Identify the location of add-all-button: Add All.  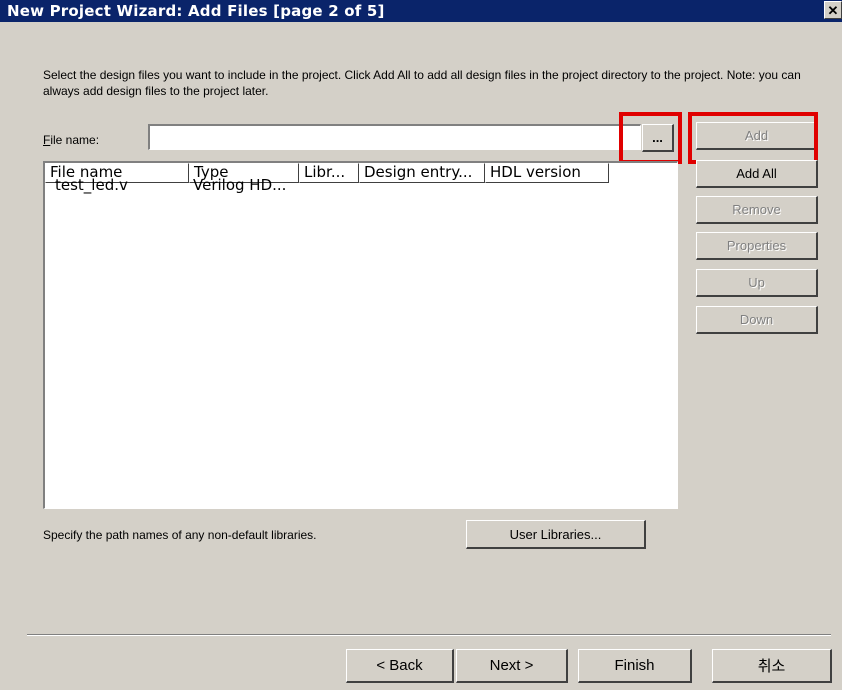
(757, 174).